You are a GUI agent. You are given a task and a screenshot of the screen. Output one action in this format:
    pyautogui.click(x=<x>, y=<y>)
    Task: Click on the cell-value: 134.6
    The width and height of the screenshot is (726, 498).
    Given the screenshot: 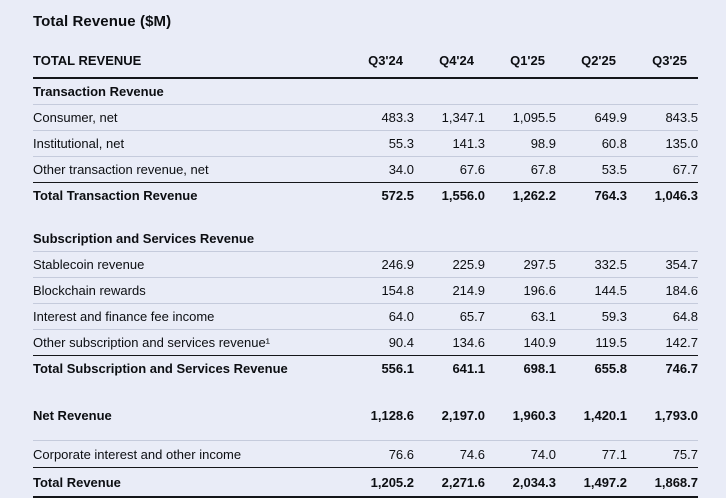 What is the action you would take?
    pyautogui.click(x=449, y=342)
    